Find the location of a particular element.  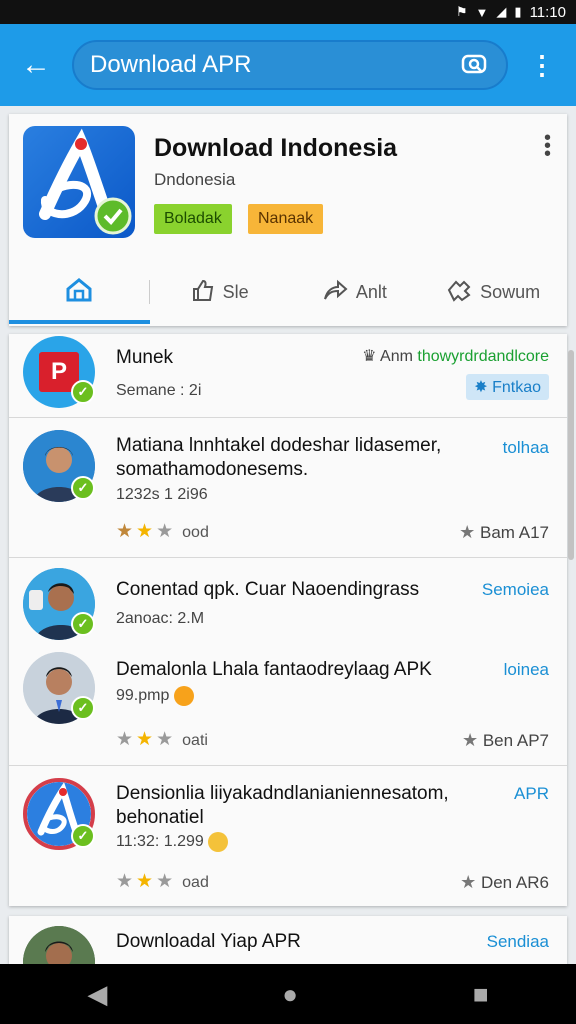

scrollbar is located at coordinates (571, 455).